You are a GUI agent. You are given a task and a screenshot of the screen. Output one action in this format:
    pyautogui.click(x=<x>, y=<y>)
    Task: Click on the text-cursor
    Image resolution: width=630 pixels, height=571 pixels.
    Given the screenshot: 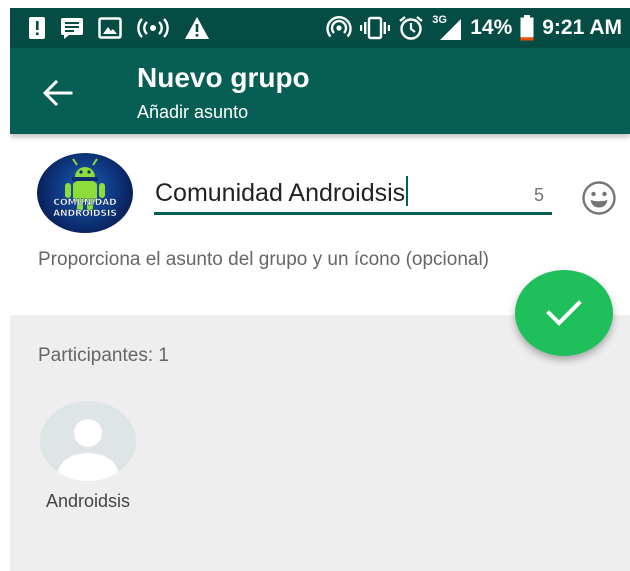 What is the action you would take?
    pyautogui.click(x=407, y=191)
    